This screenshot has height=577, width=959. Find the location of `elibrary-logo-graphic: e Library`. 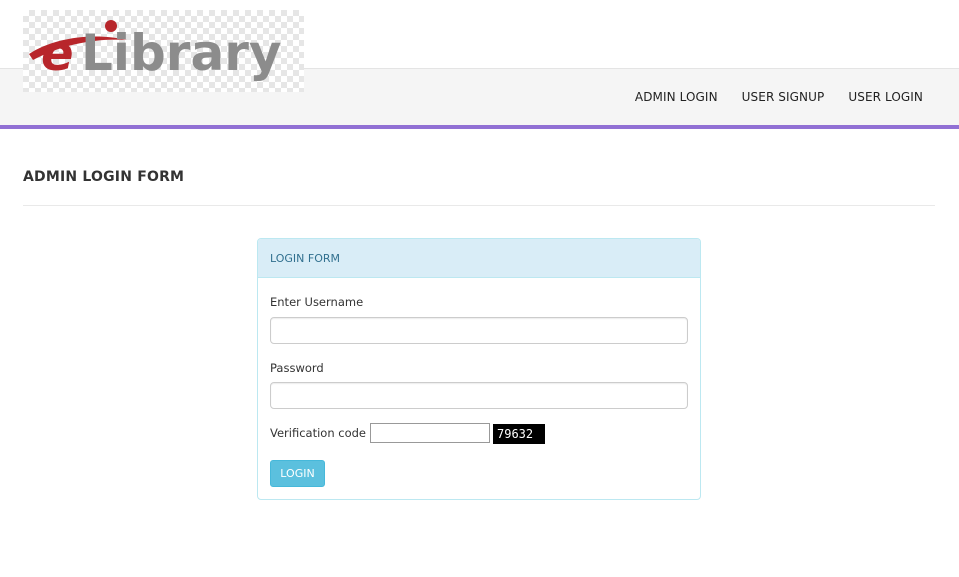

elibrary-logo-graphic: e Library is located at coordinates (155, 51).